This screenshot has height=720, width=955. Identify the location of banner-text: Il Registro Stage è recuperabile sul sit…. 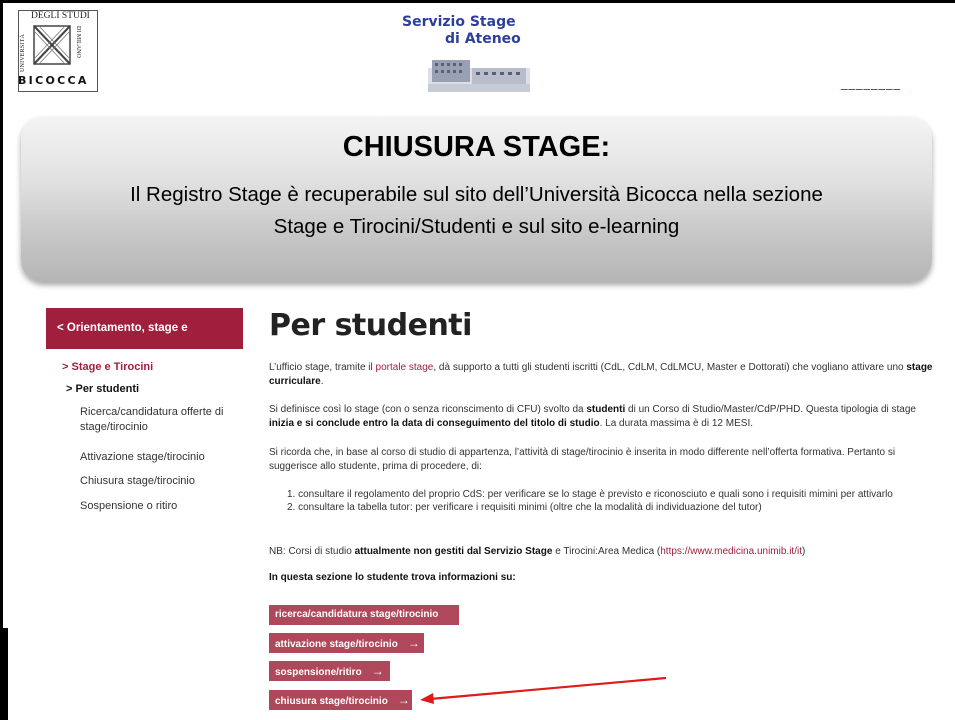
(476, 211).